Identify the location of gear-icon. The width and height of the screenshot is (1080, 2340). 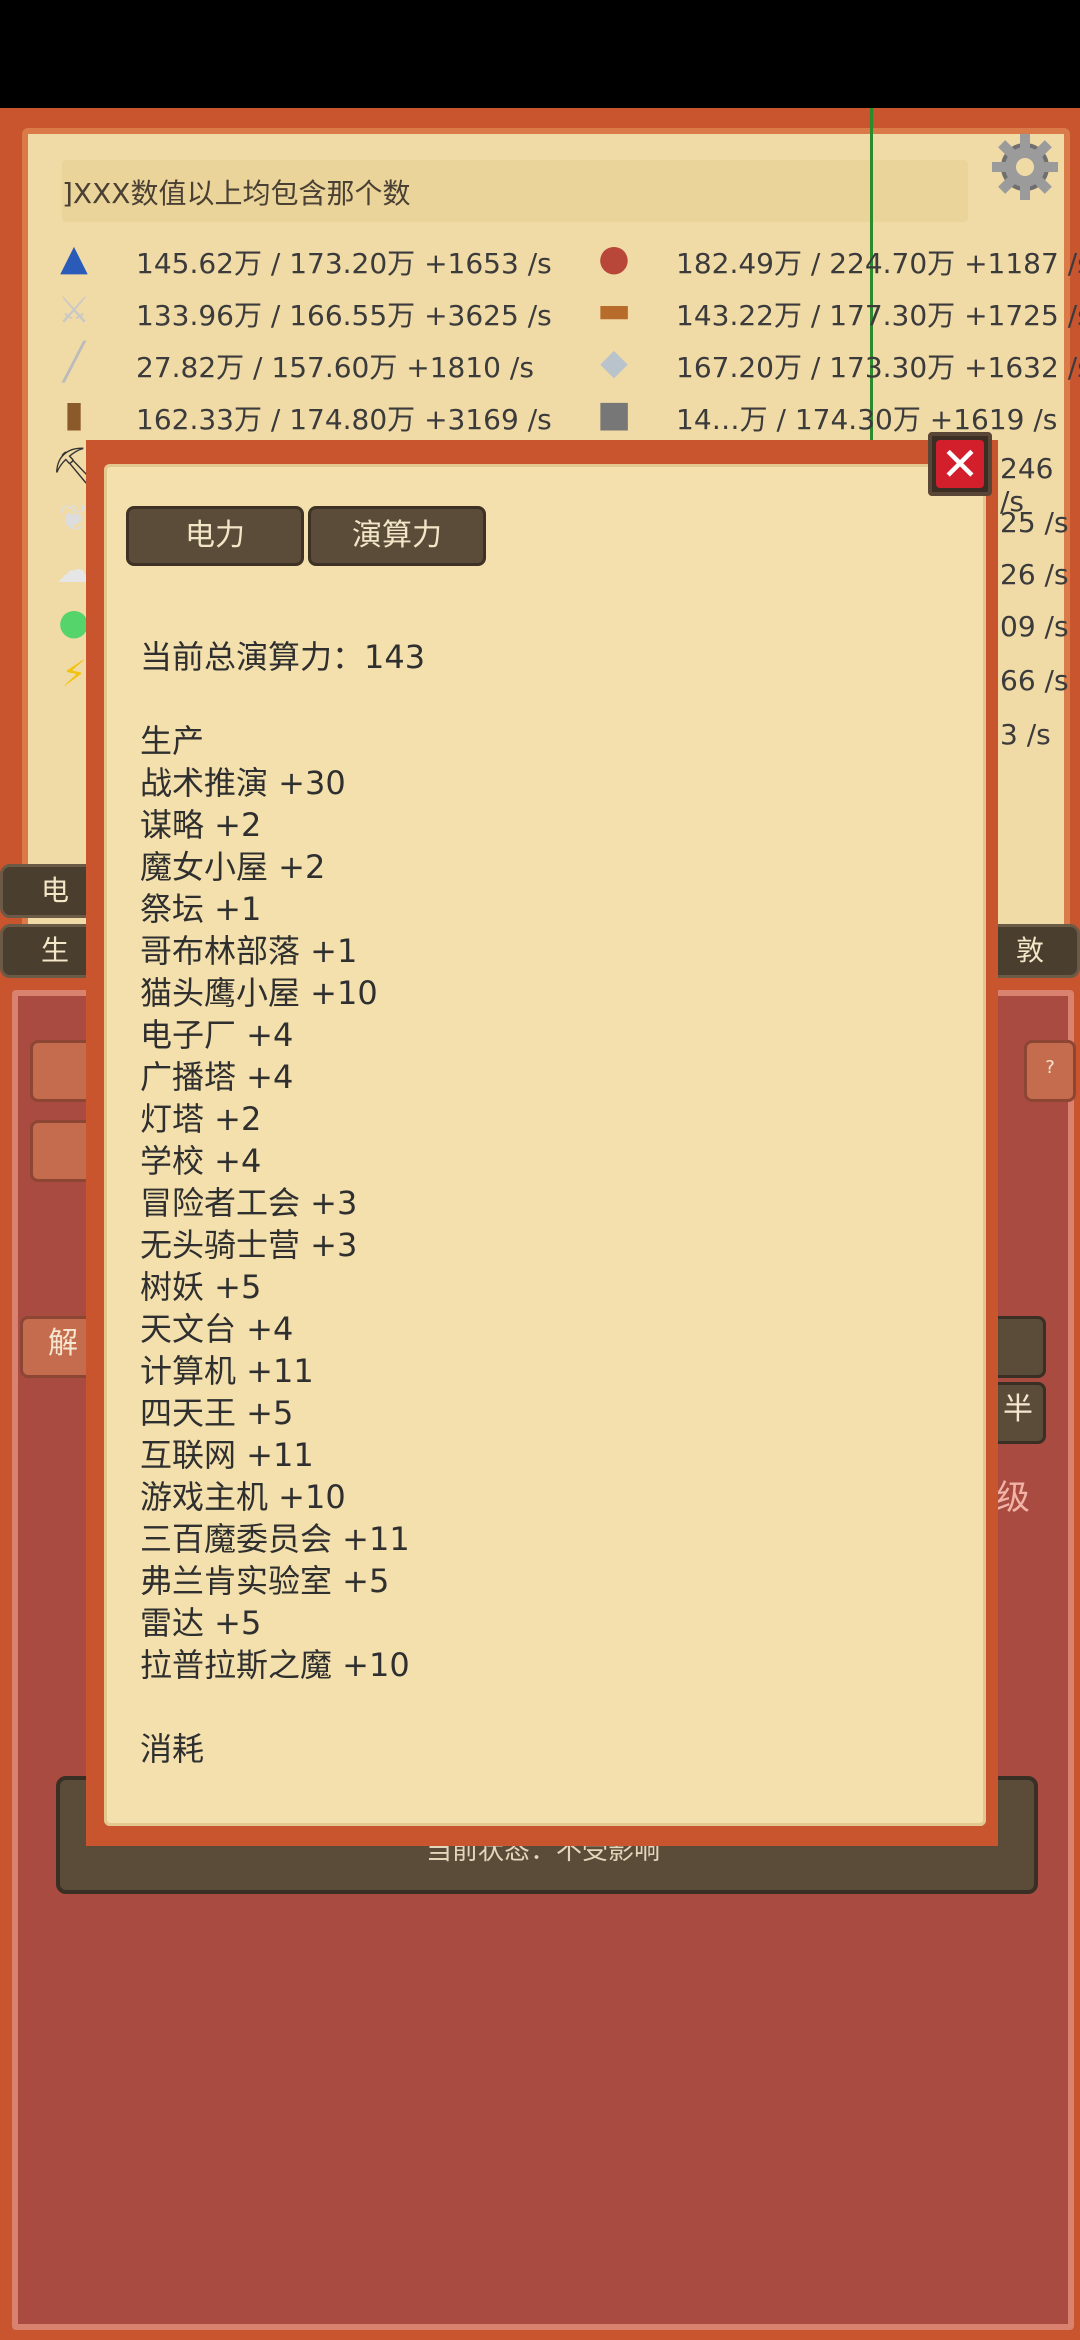
(1025, 167).